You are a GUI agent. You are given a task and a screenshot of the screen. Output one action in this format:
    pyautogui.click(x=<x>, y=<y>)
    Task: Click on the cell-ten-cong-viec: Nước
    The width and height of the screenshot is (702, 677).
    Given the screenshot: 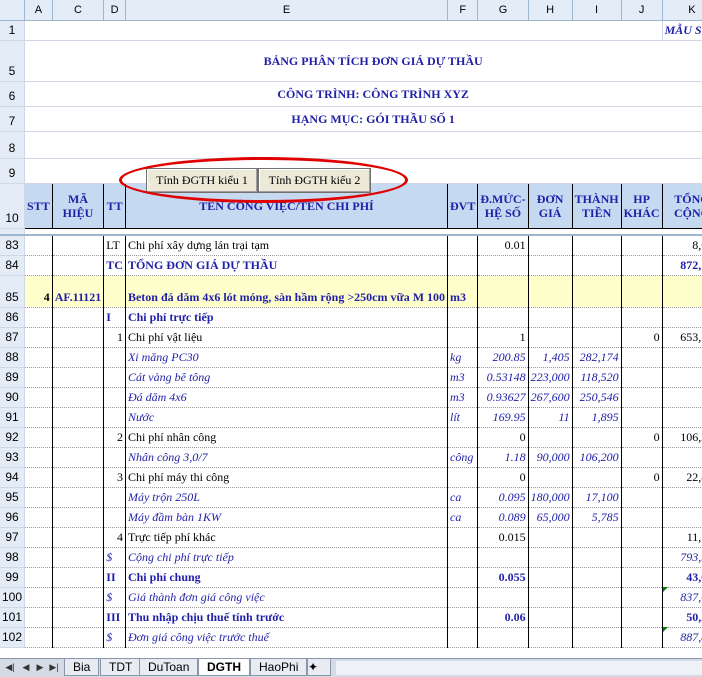 What is the action you would take?
    pyautogui.click(x=287, y=417)
    